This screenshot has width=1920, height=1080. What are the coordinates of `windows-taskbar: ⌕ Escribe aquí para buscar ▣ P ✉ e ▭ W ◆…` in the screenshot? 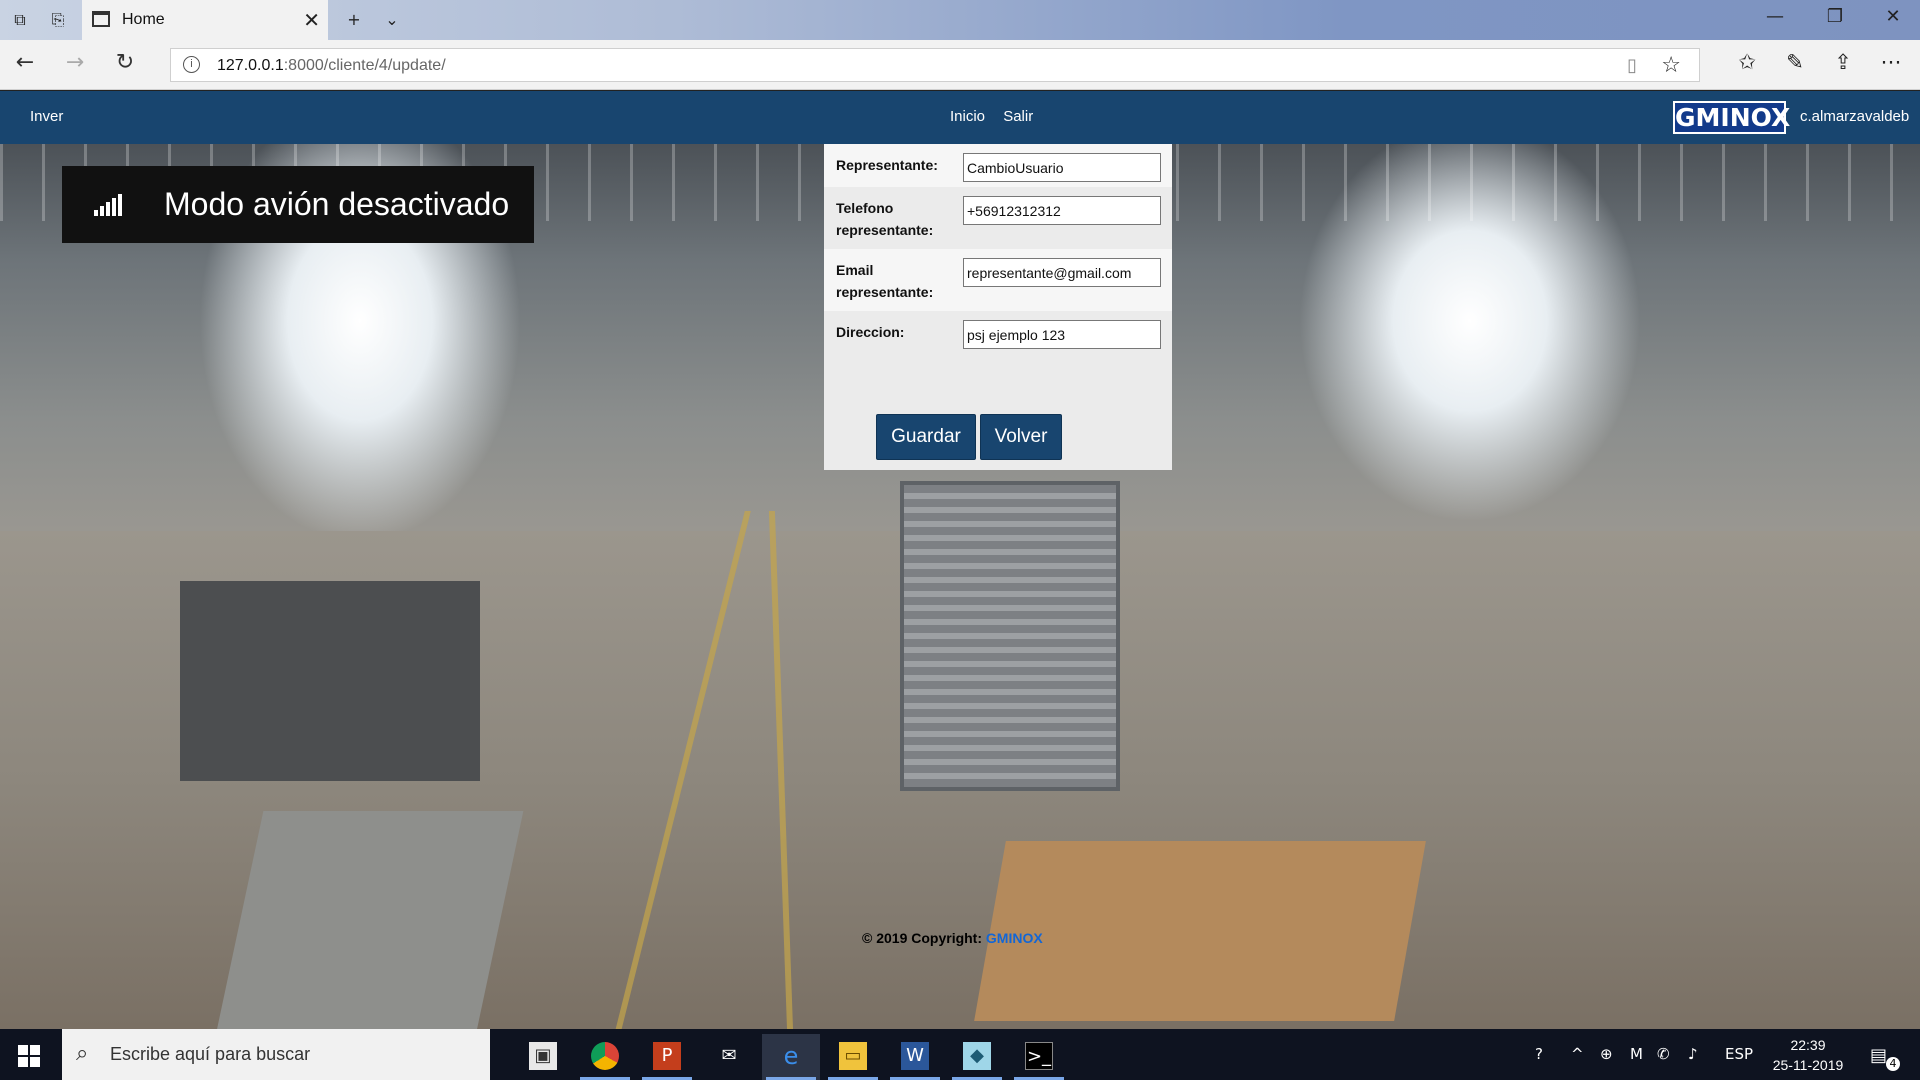 It's located at (960, 1054).